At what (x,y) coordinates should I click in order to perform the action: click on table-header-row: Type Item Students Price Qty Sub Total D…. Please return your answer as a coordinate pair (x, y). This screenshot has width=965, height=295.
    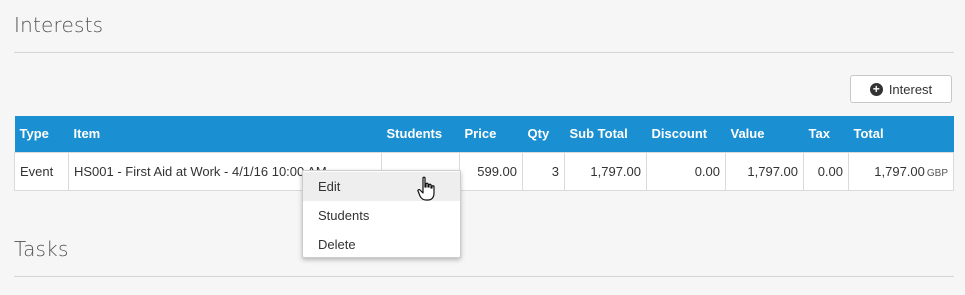
    Looking at the image, I should click on (484, 134).